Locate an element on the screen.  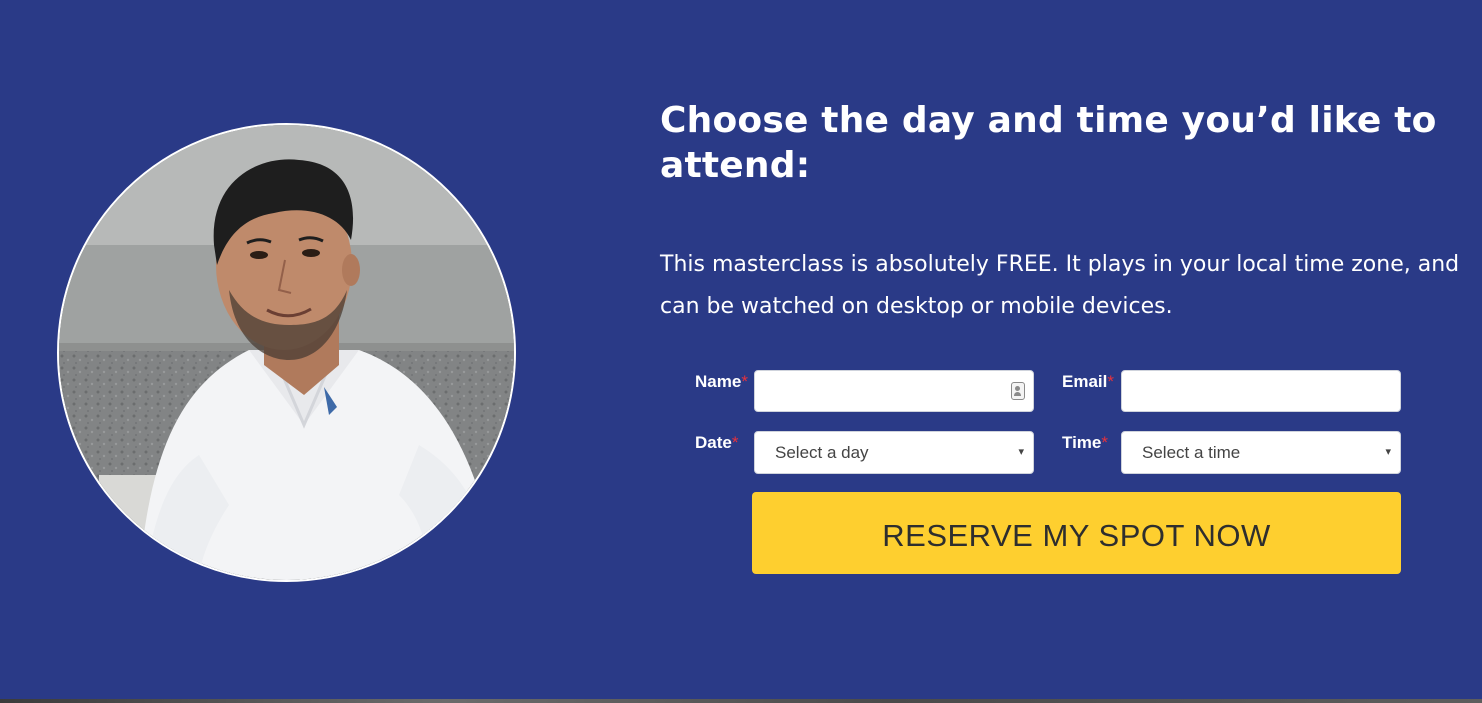
name-label-text: Name is located at coordinates (718, 381).